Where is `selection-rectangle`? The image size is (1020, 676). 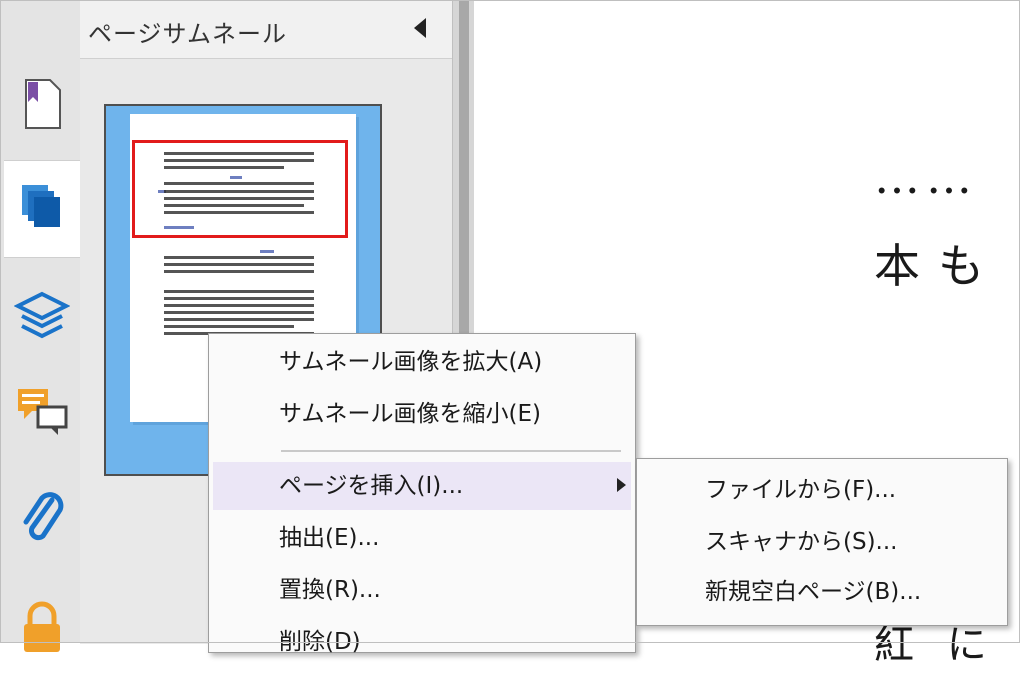 selection-rectangle is located at coordinates (240, 189).